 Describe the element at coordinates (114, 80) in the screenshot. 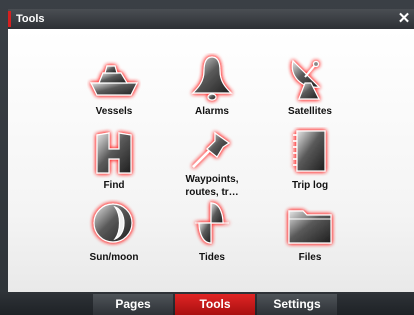

I see `boat-icon` at that location.